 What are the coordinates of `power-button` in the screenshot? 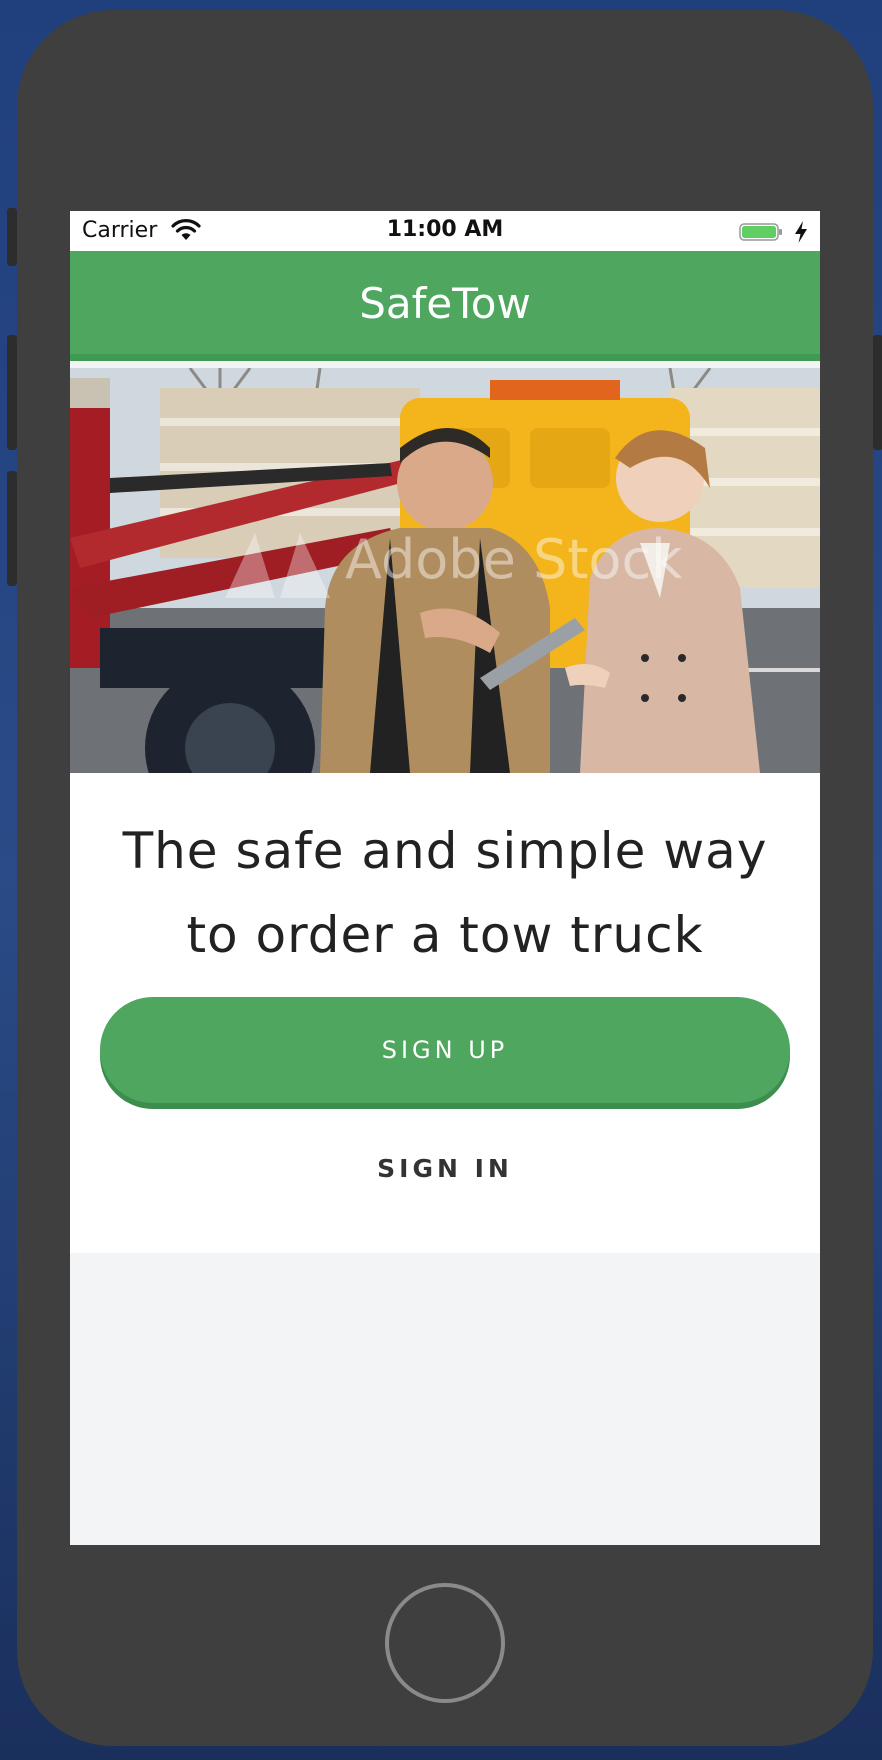 It's located at (877, 392).